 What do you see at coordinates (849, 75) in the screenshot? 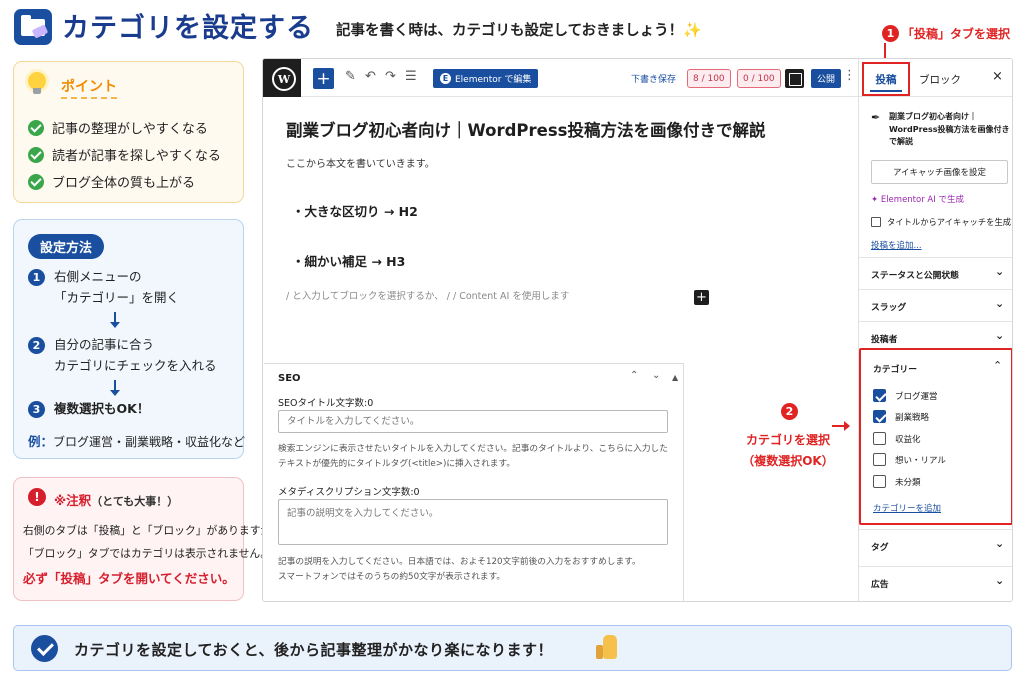
I see `more-options-icon: ⋮` at bounding box center [849, 75].